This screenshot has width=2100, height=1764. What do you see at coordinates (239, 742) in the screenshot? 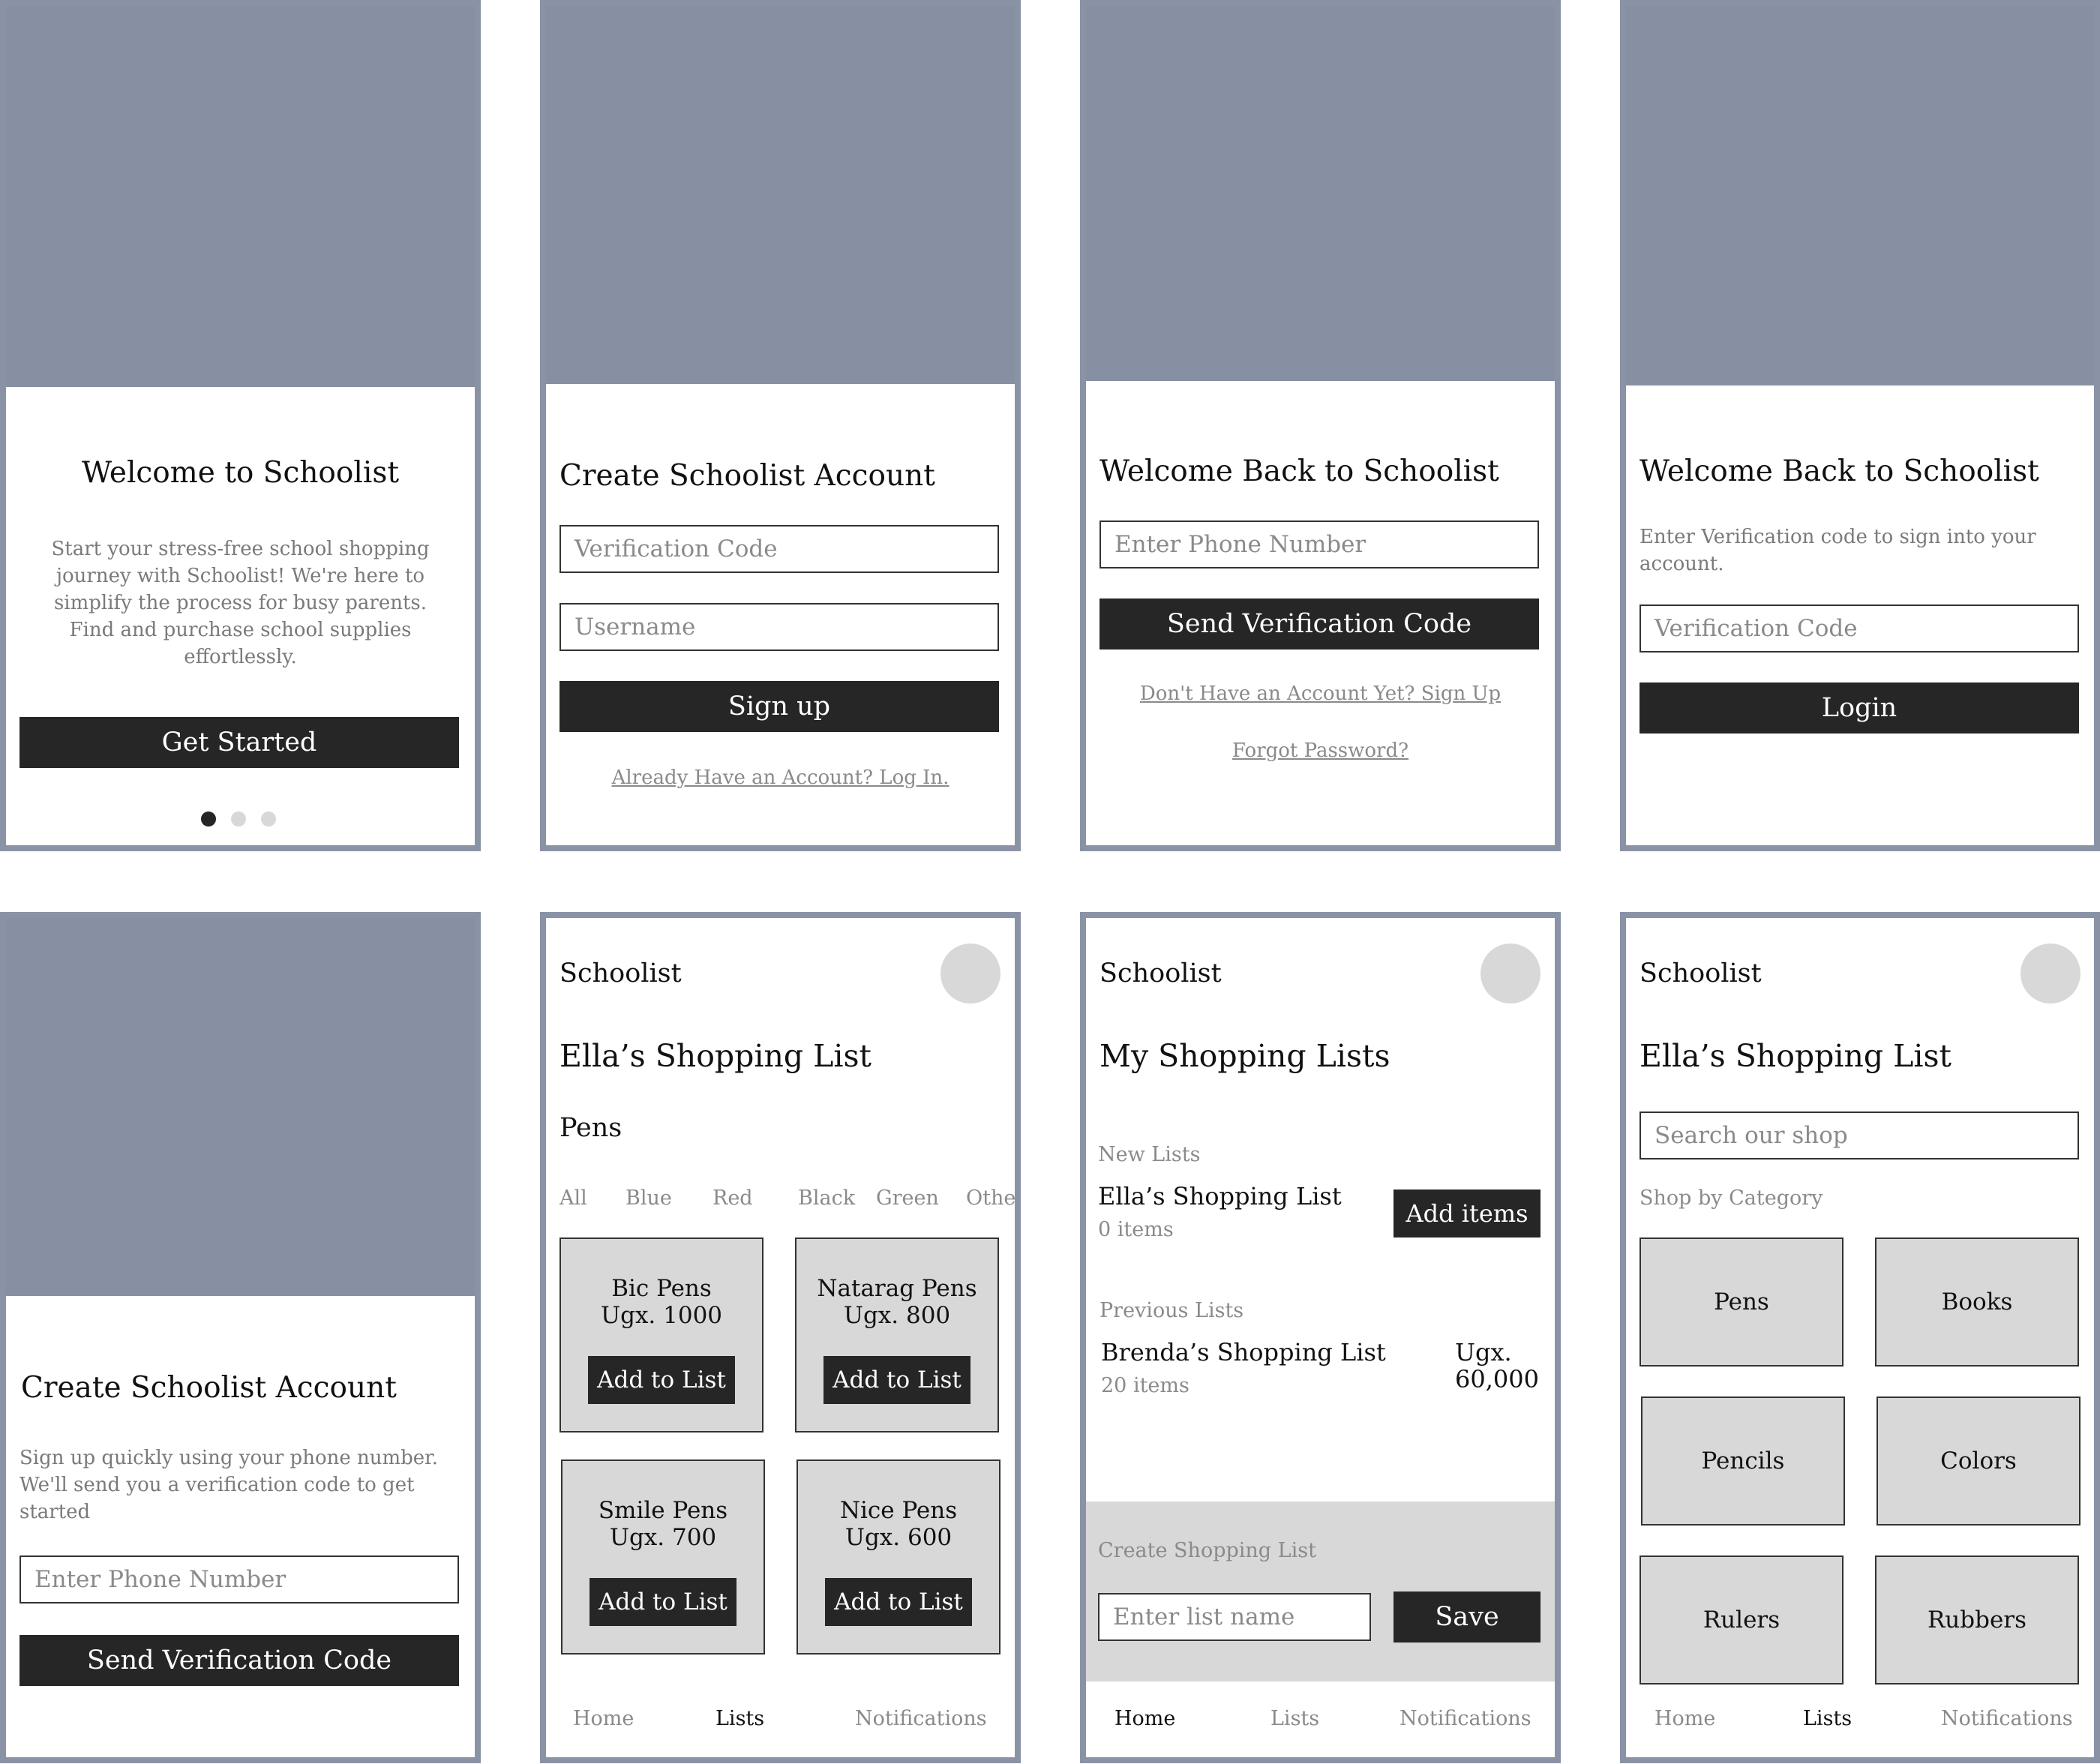
I see `get-started-button: Get Started` at bounding box center [239, 742].